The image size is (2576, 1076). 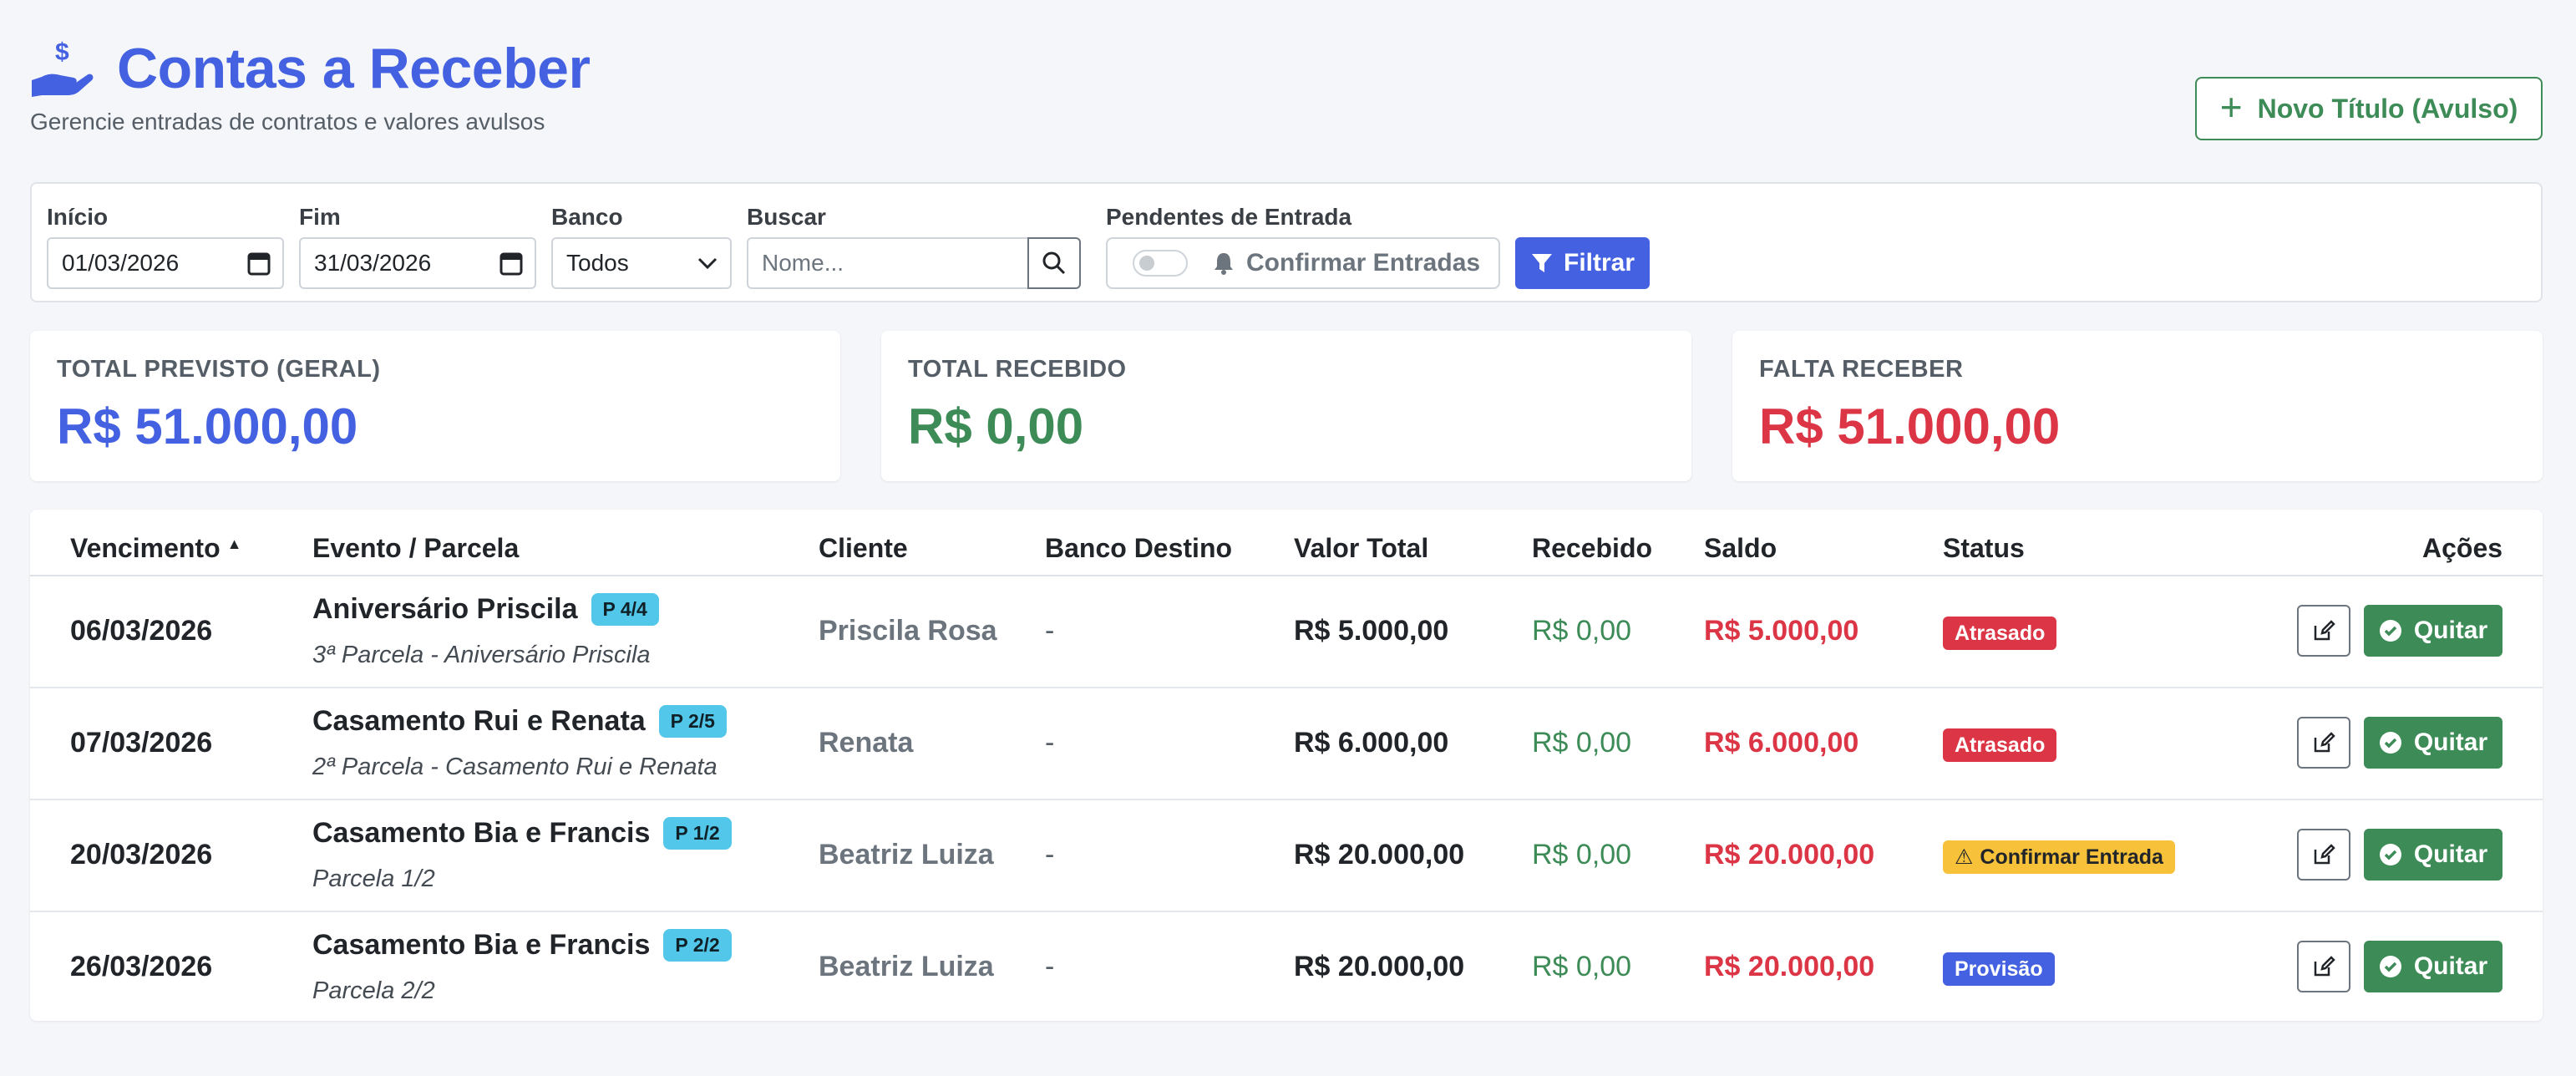 I want to click on end-date-input: 31/03/2026, so click(x=417, y=263).